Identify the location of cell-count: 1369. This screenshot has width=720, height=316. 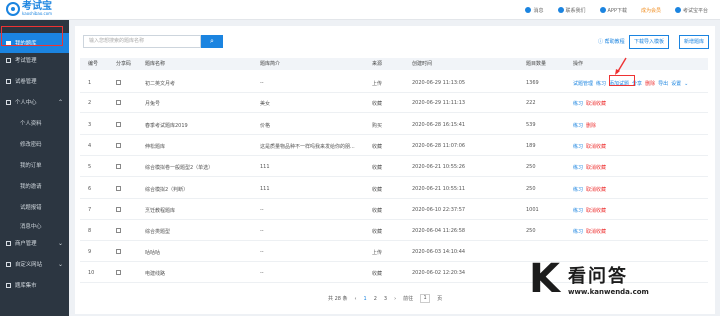
(532, 83).